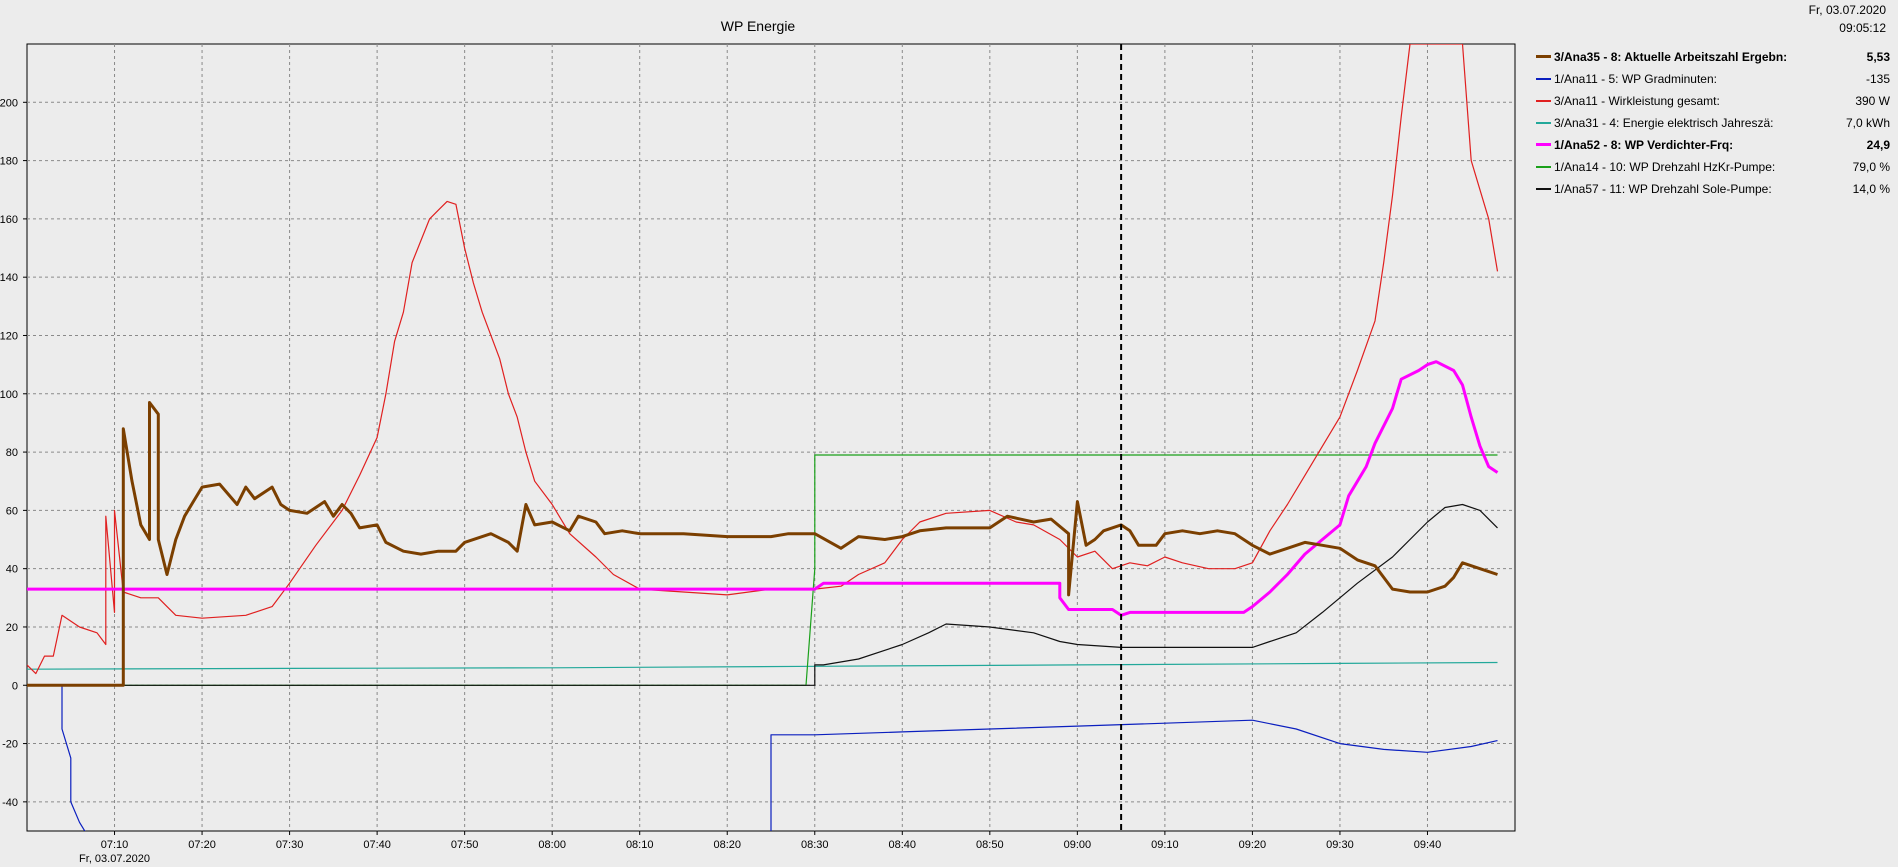  Describe the element at coordinates (9, 336) in the screenshot. I see `y-tick-label: 120` at that location.